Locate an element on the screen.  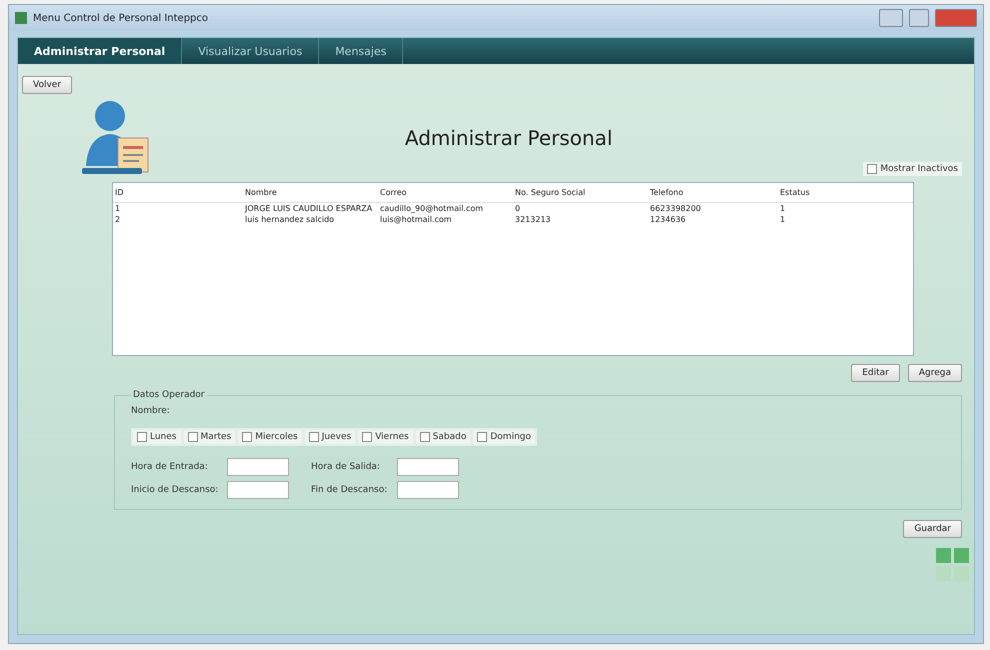
minimize-button is located at coordinates (891, 18).